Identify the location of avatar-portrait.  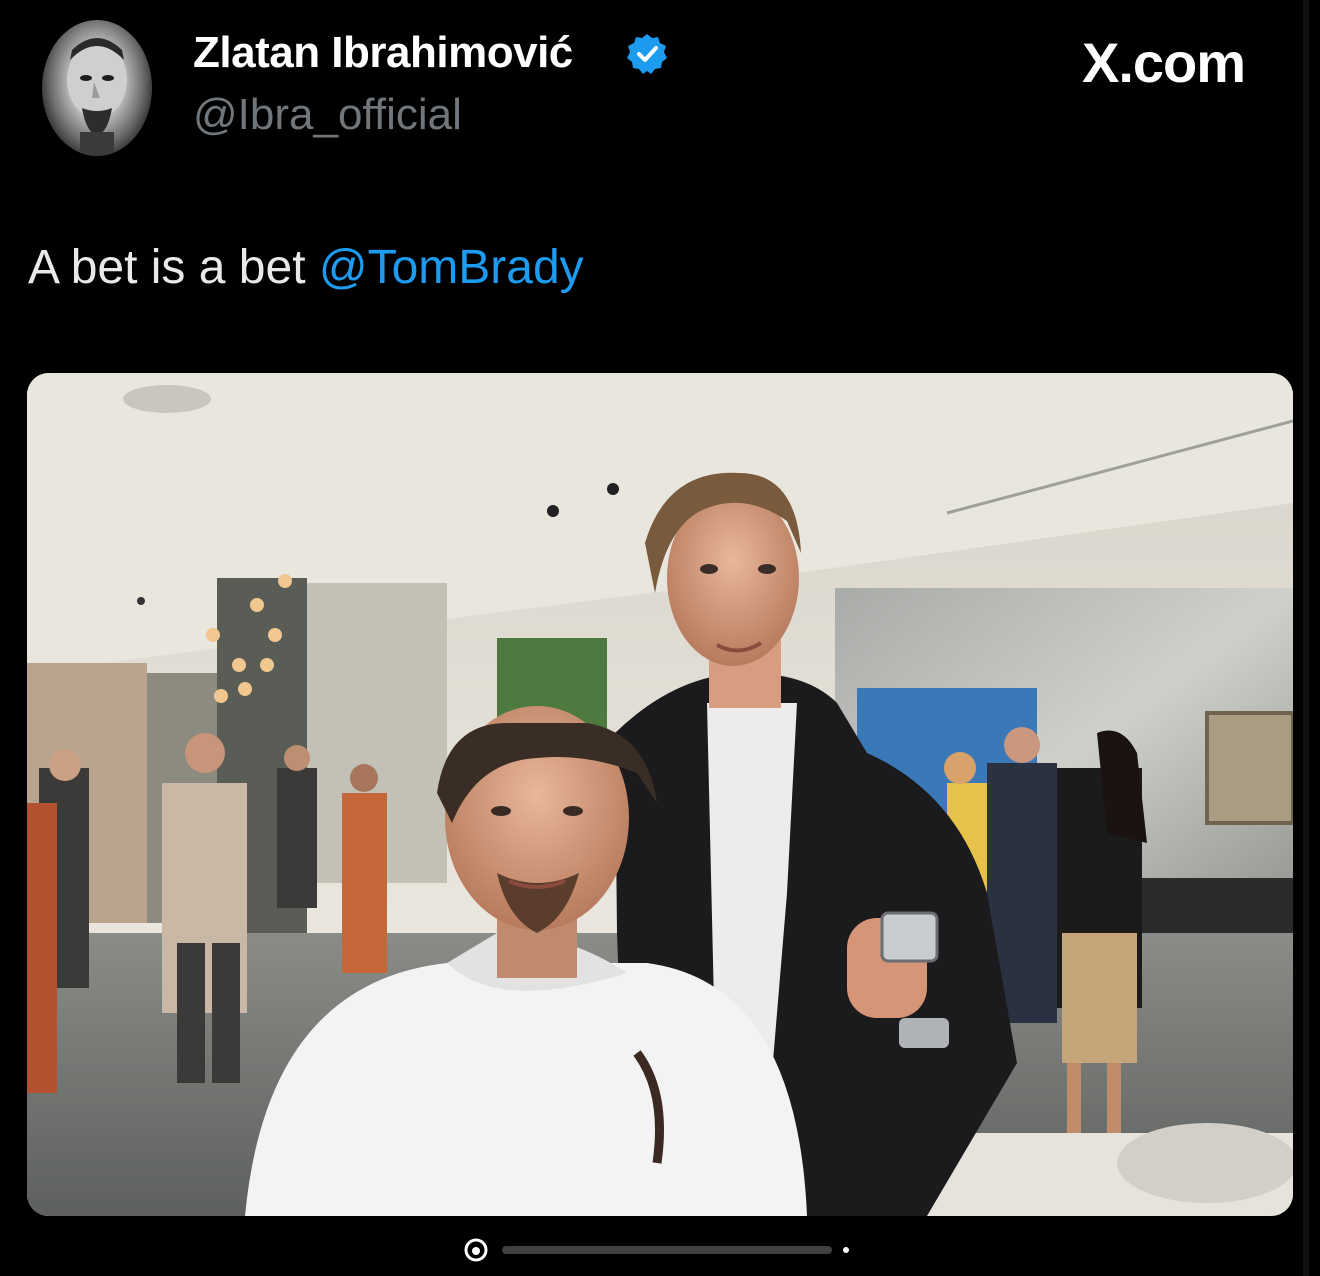
(97, 97).